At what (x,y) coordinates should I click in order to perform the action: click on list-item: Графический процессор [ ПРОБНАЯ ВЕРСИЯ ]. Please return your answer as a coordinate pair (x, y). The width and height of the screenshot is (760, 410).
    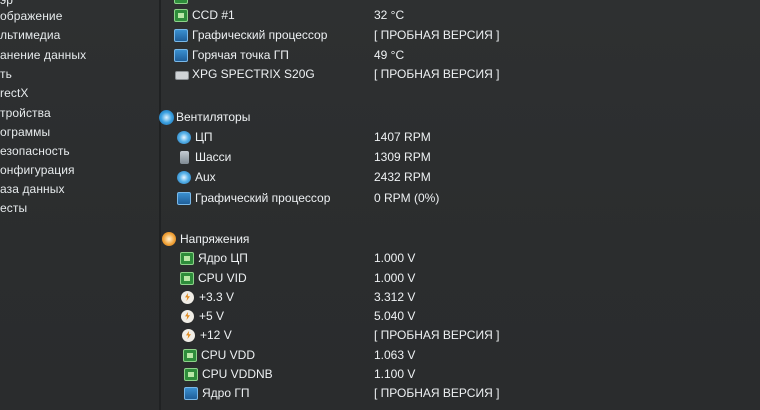
    Looking at the image, I should click on (380, 37).